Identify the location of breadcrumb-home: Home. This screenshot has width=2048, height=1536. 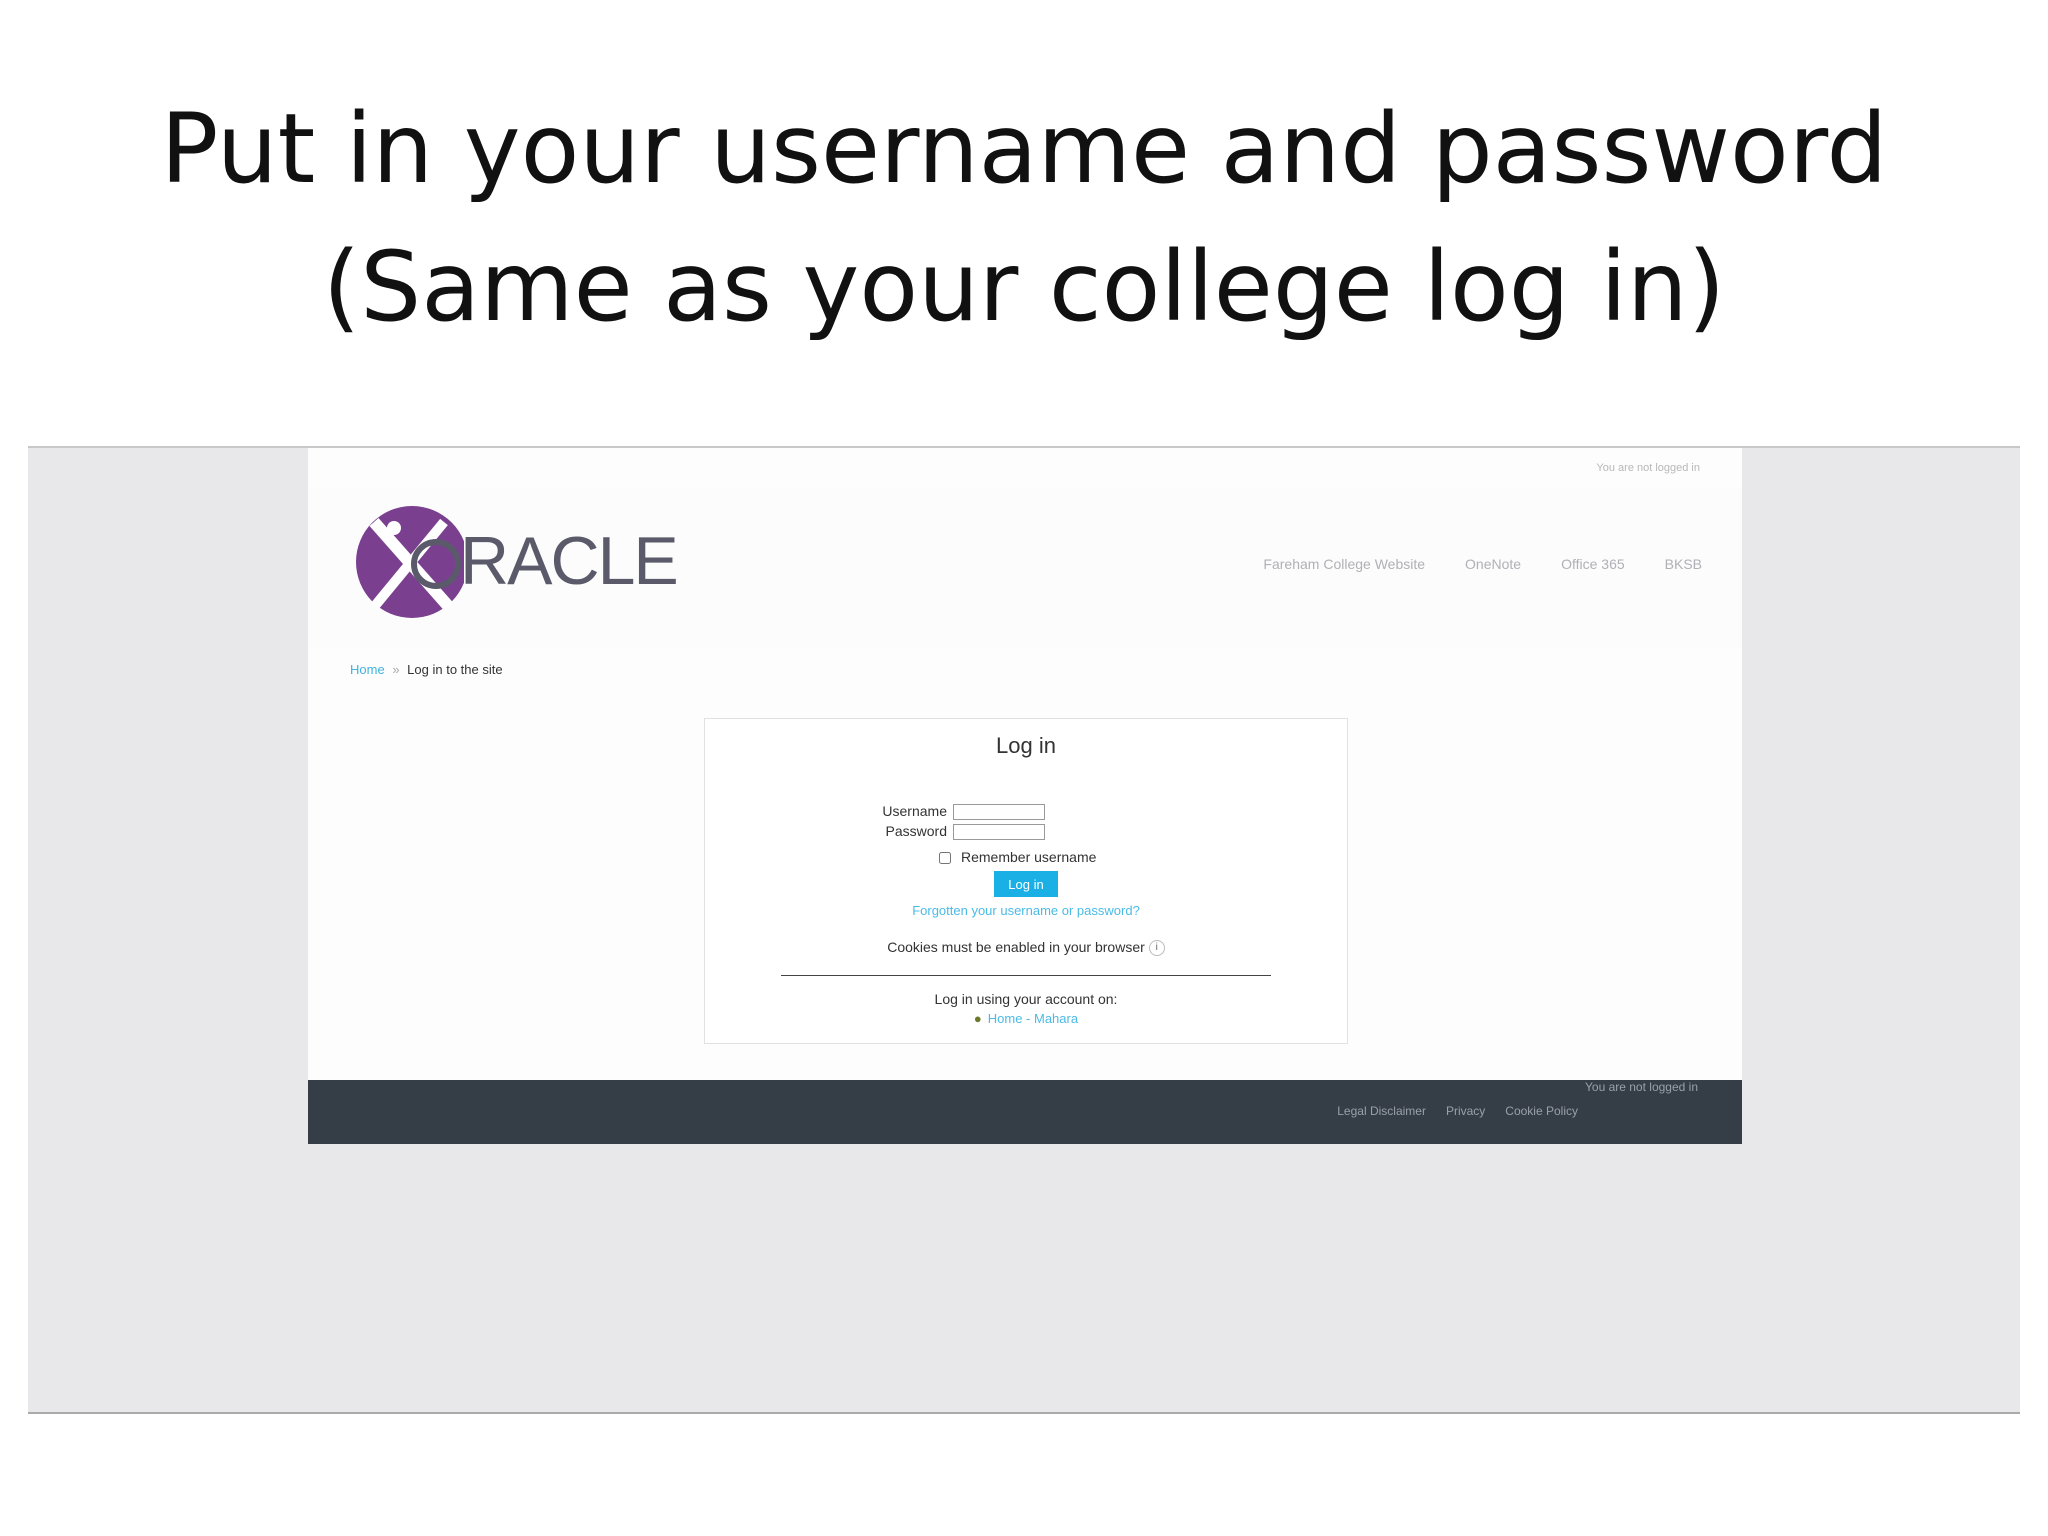
(367, 669).